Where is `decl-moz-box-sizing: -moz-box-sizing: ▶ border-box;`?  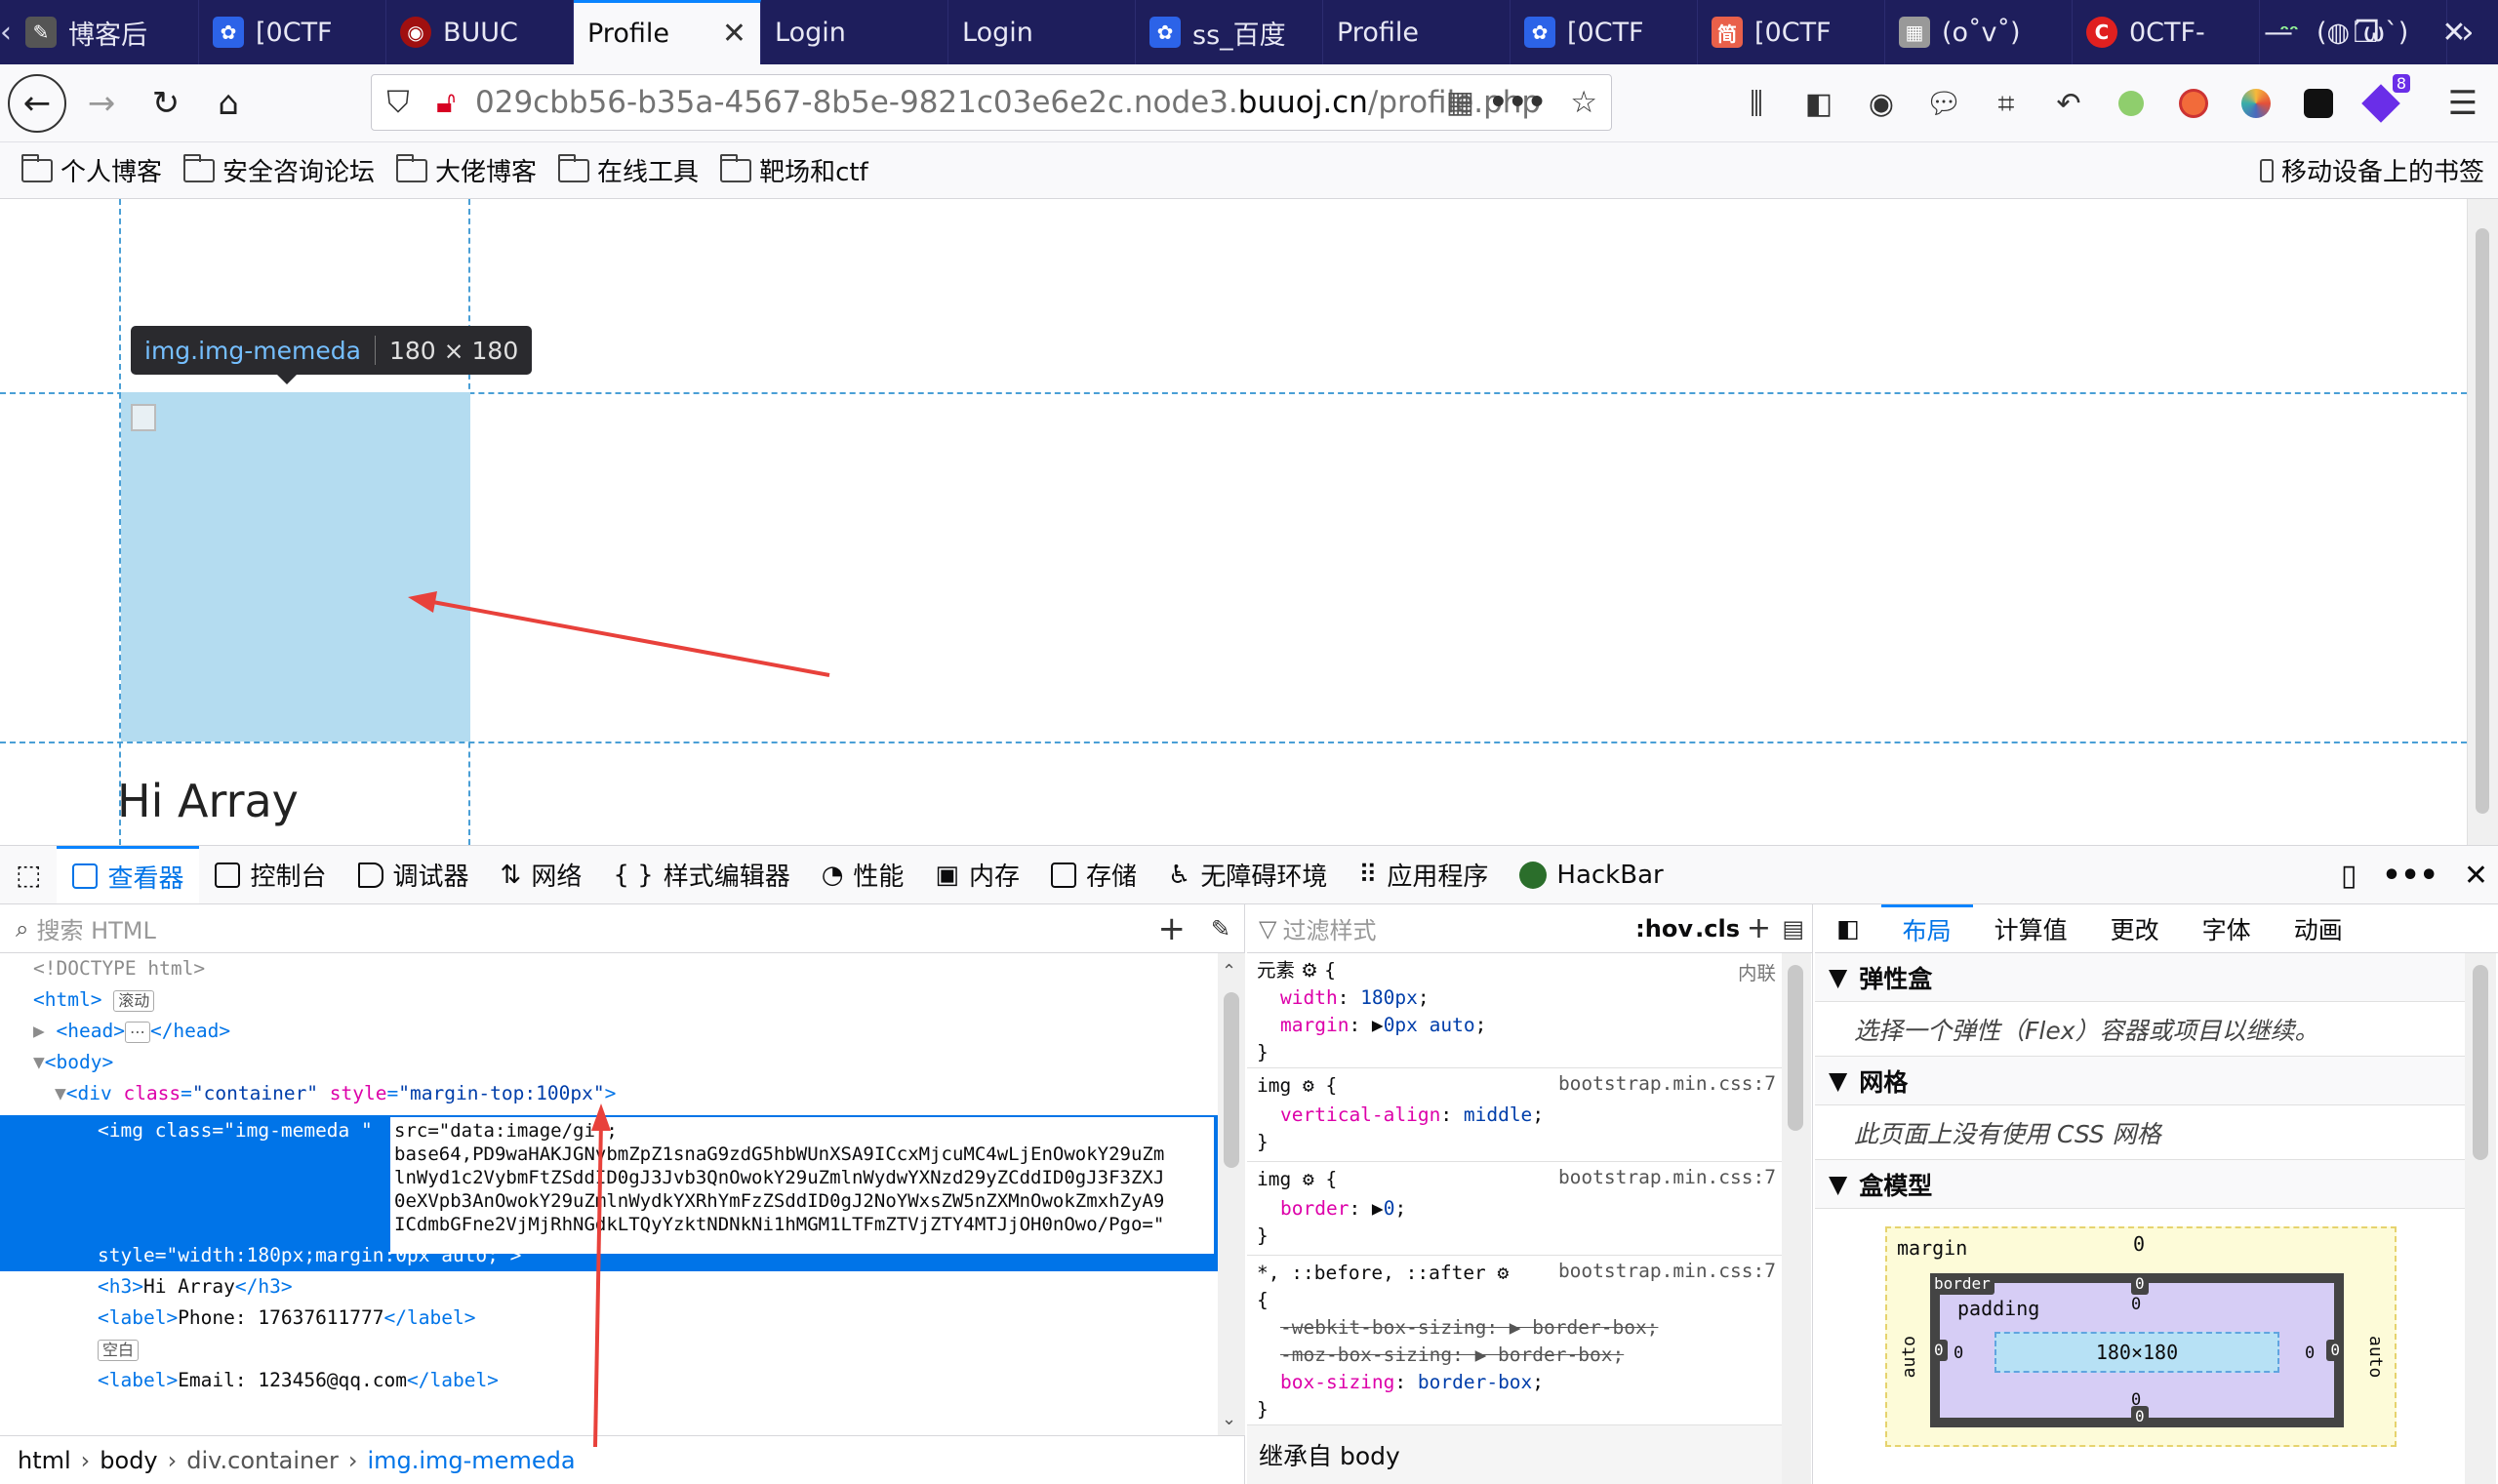
decl-moz-box-sizing: -moz-box-sizing: ▶ border-box; is located at coordinates (1452, 1355).